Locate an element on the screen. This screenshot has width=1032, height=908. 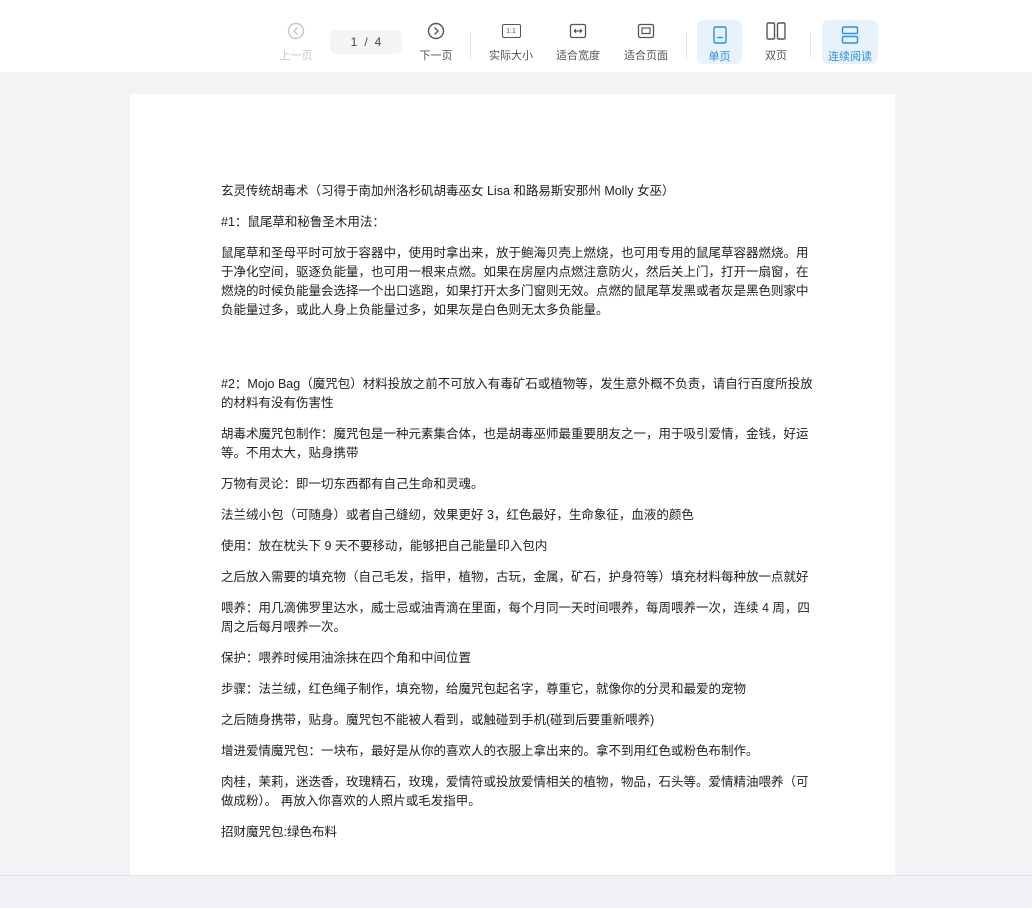
doc-heading-1: #1：鼠尾草和秘鲁圣木用法： is located at coordinates (303, 222).